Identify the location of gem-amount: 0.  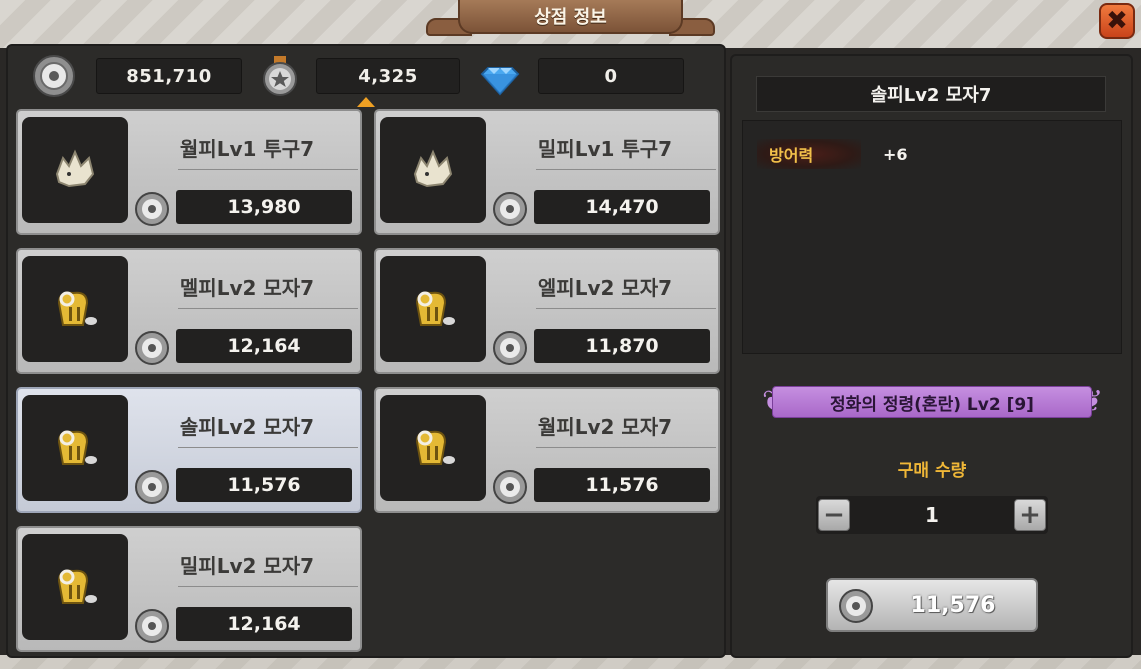
(611, 76).